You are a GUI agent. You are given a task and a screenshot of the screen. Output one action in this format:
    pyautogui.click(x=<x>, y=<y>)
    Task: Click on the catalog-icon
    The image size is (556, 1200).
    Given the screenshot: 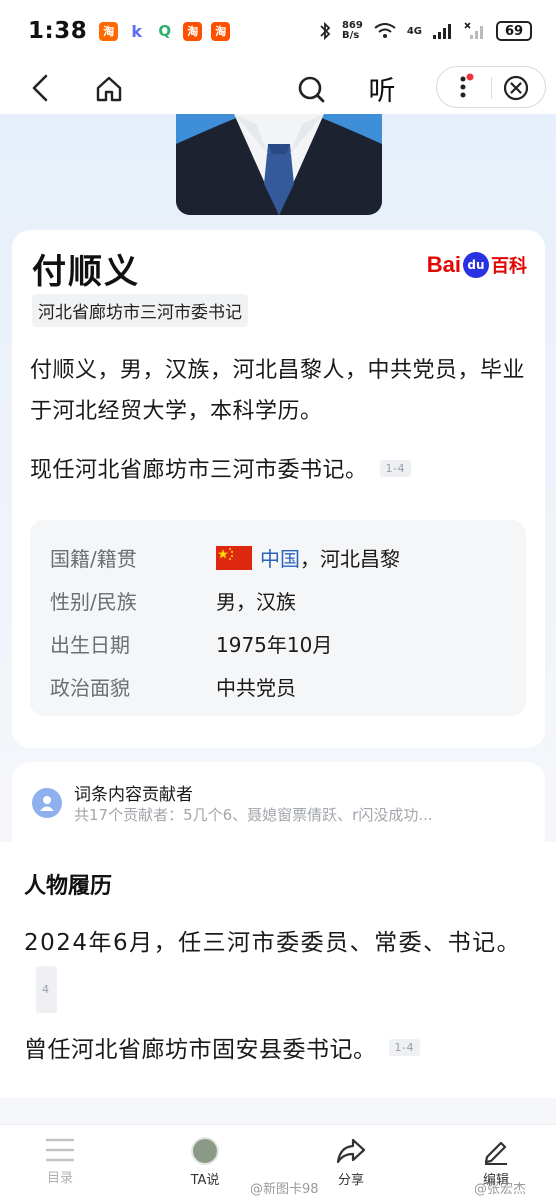 What is the action you would take?
    pyautogui.click(x=60, y=1150)
    